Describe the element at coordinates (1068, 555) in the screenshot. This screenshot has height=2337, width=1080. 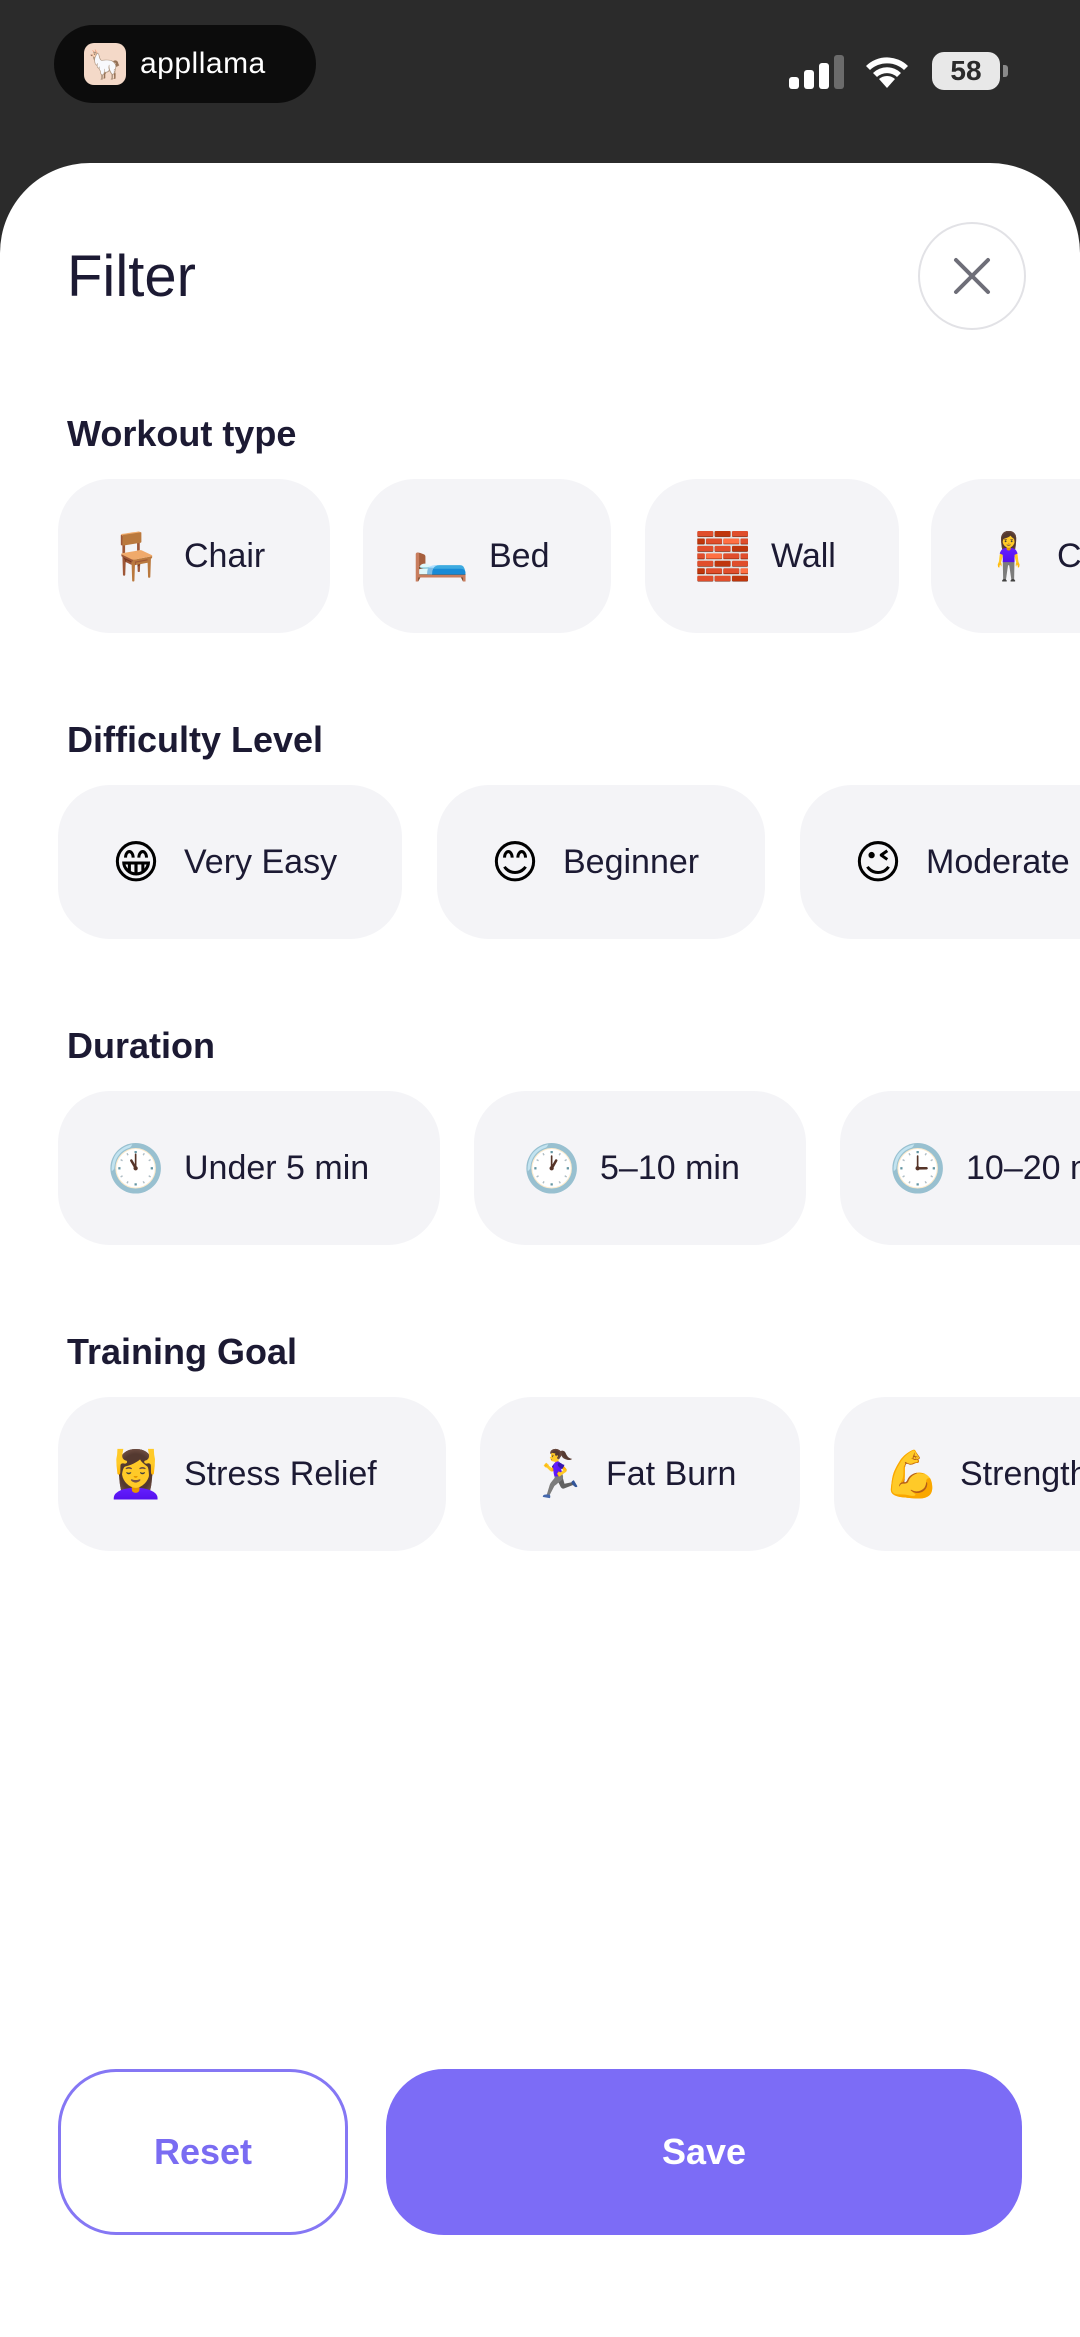
I see `chip-label: C` at that location.